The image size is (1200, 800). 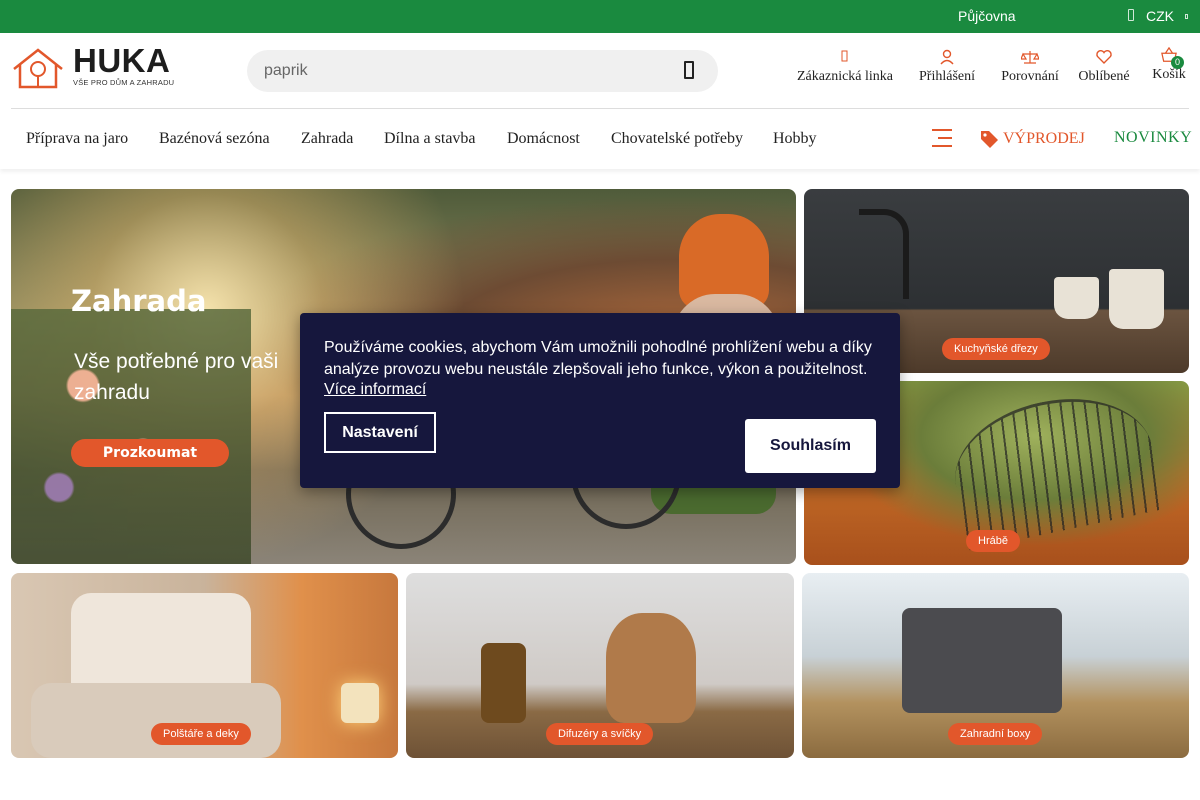 I want to click on user-icon, so click(x=947, y=57).